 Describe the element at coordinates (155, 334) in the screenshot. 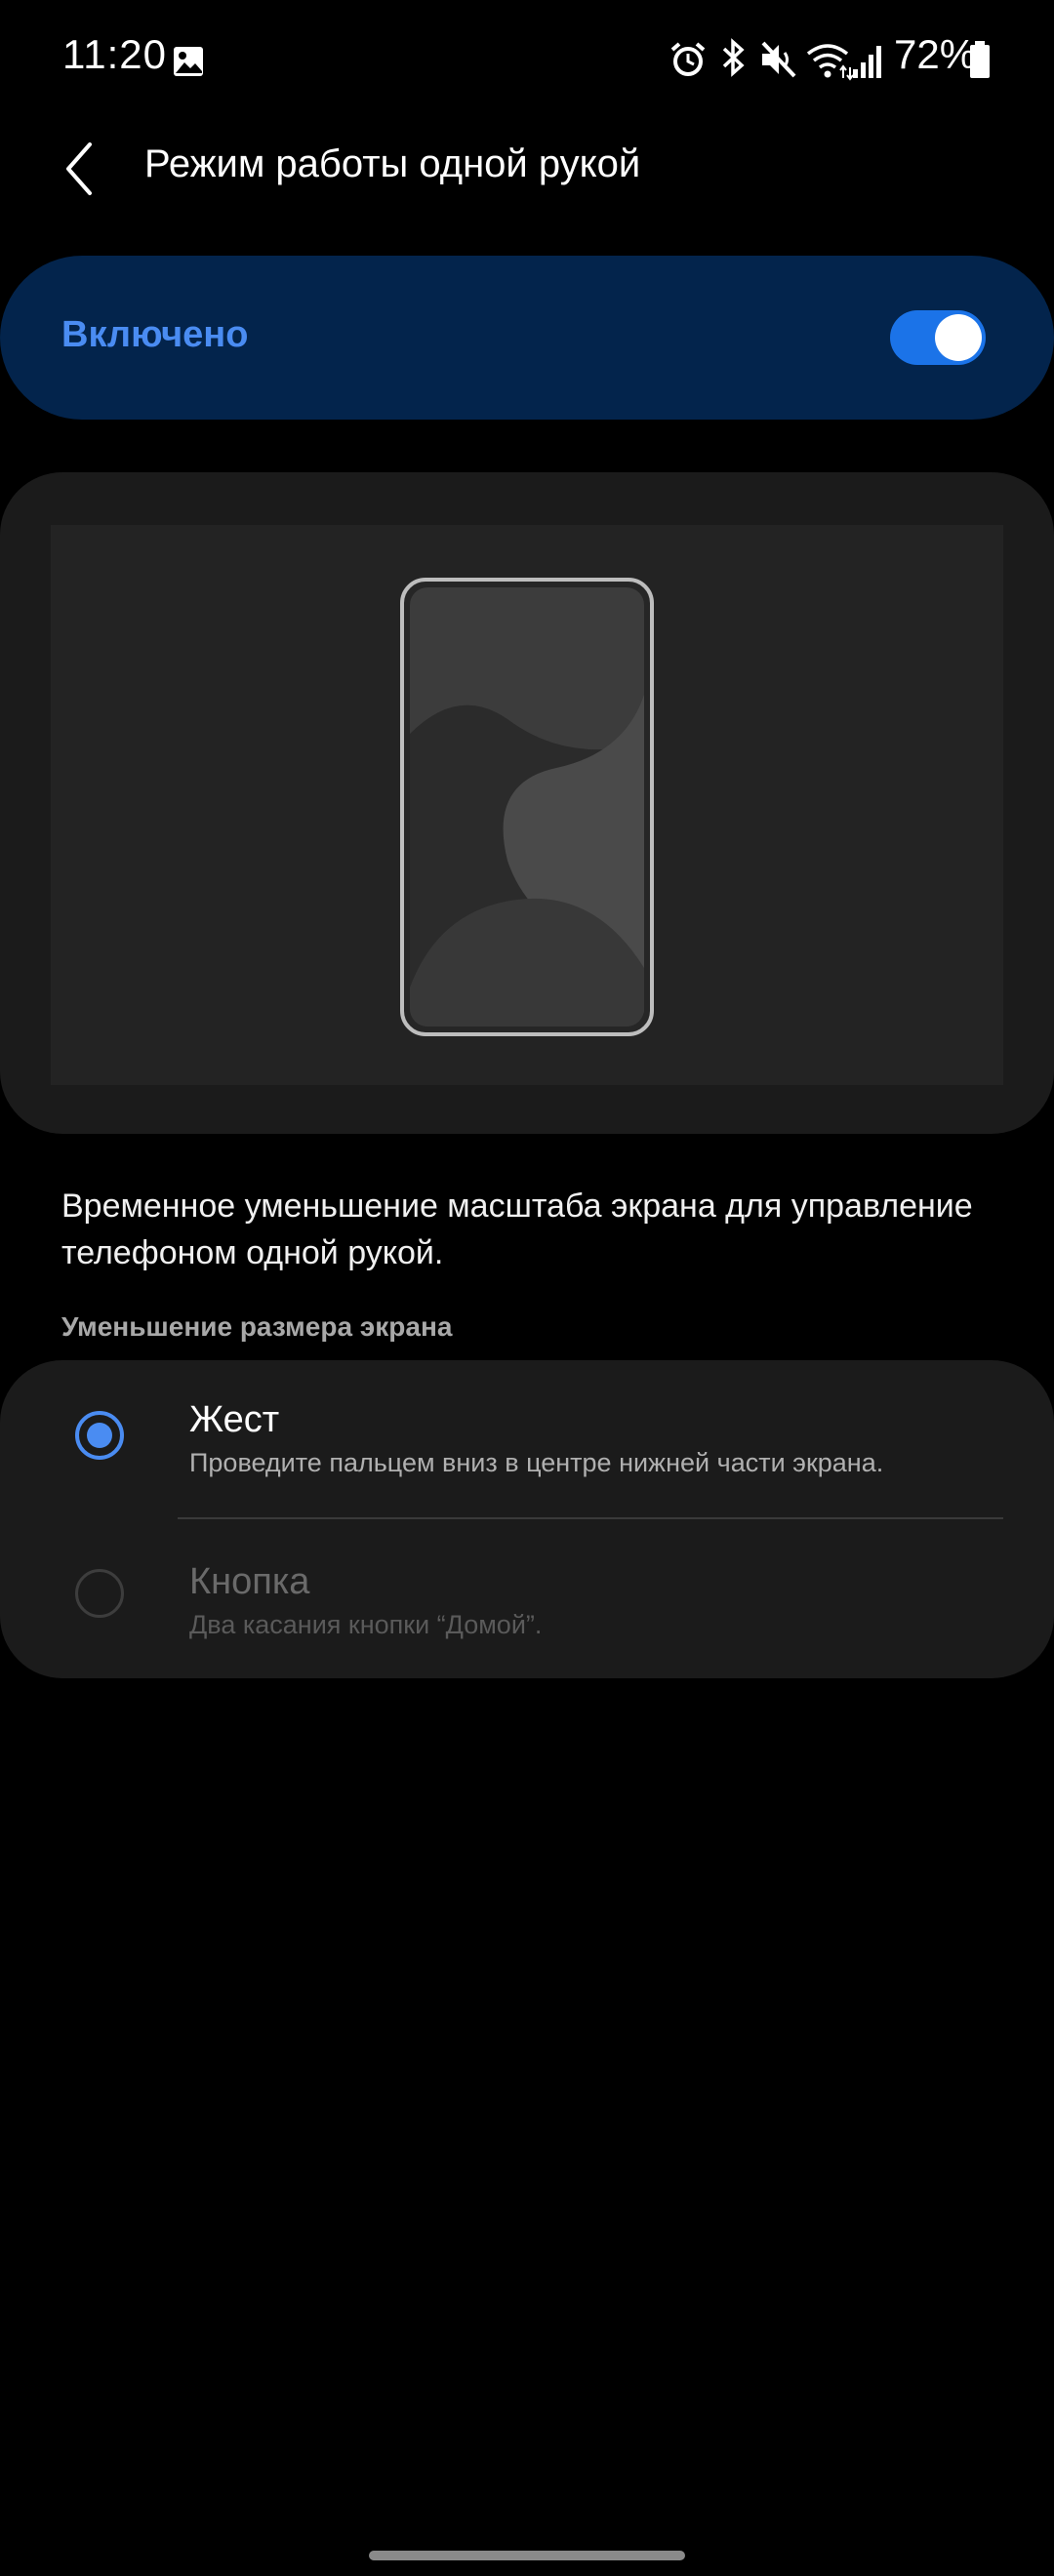

I see `toggle-label: Включено` at that location.